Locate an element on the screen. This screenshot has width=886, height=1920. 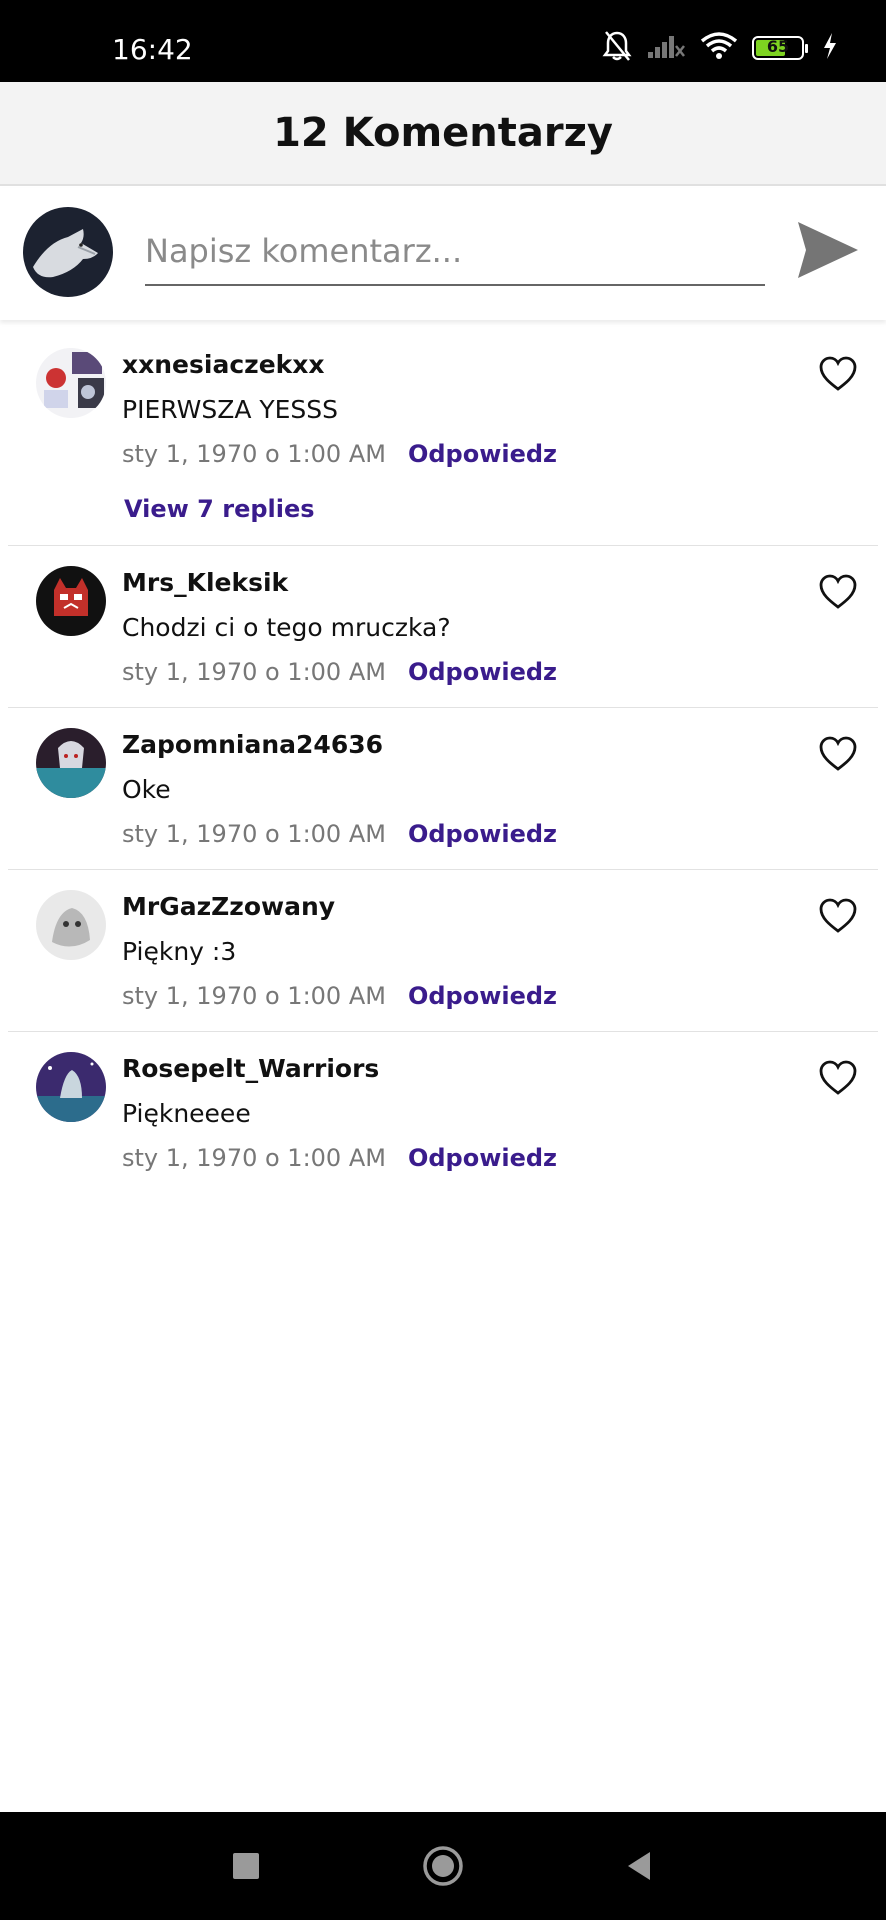
comment-text: Chodzi ci o tego mruczka? is located at coordinates (286, 627).